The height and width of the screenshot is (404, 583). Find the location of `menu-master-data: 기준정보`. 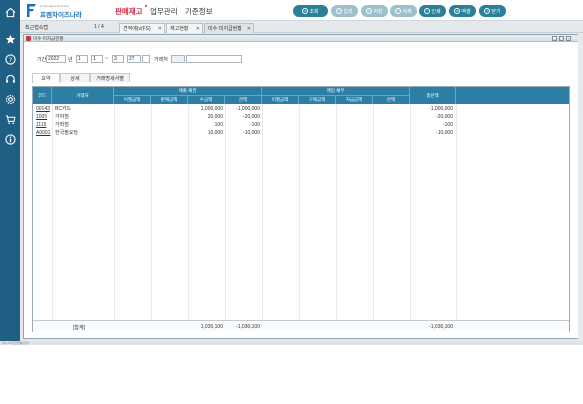

menu-master-data: 기준정보 is located at coordinates (199, 11).